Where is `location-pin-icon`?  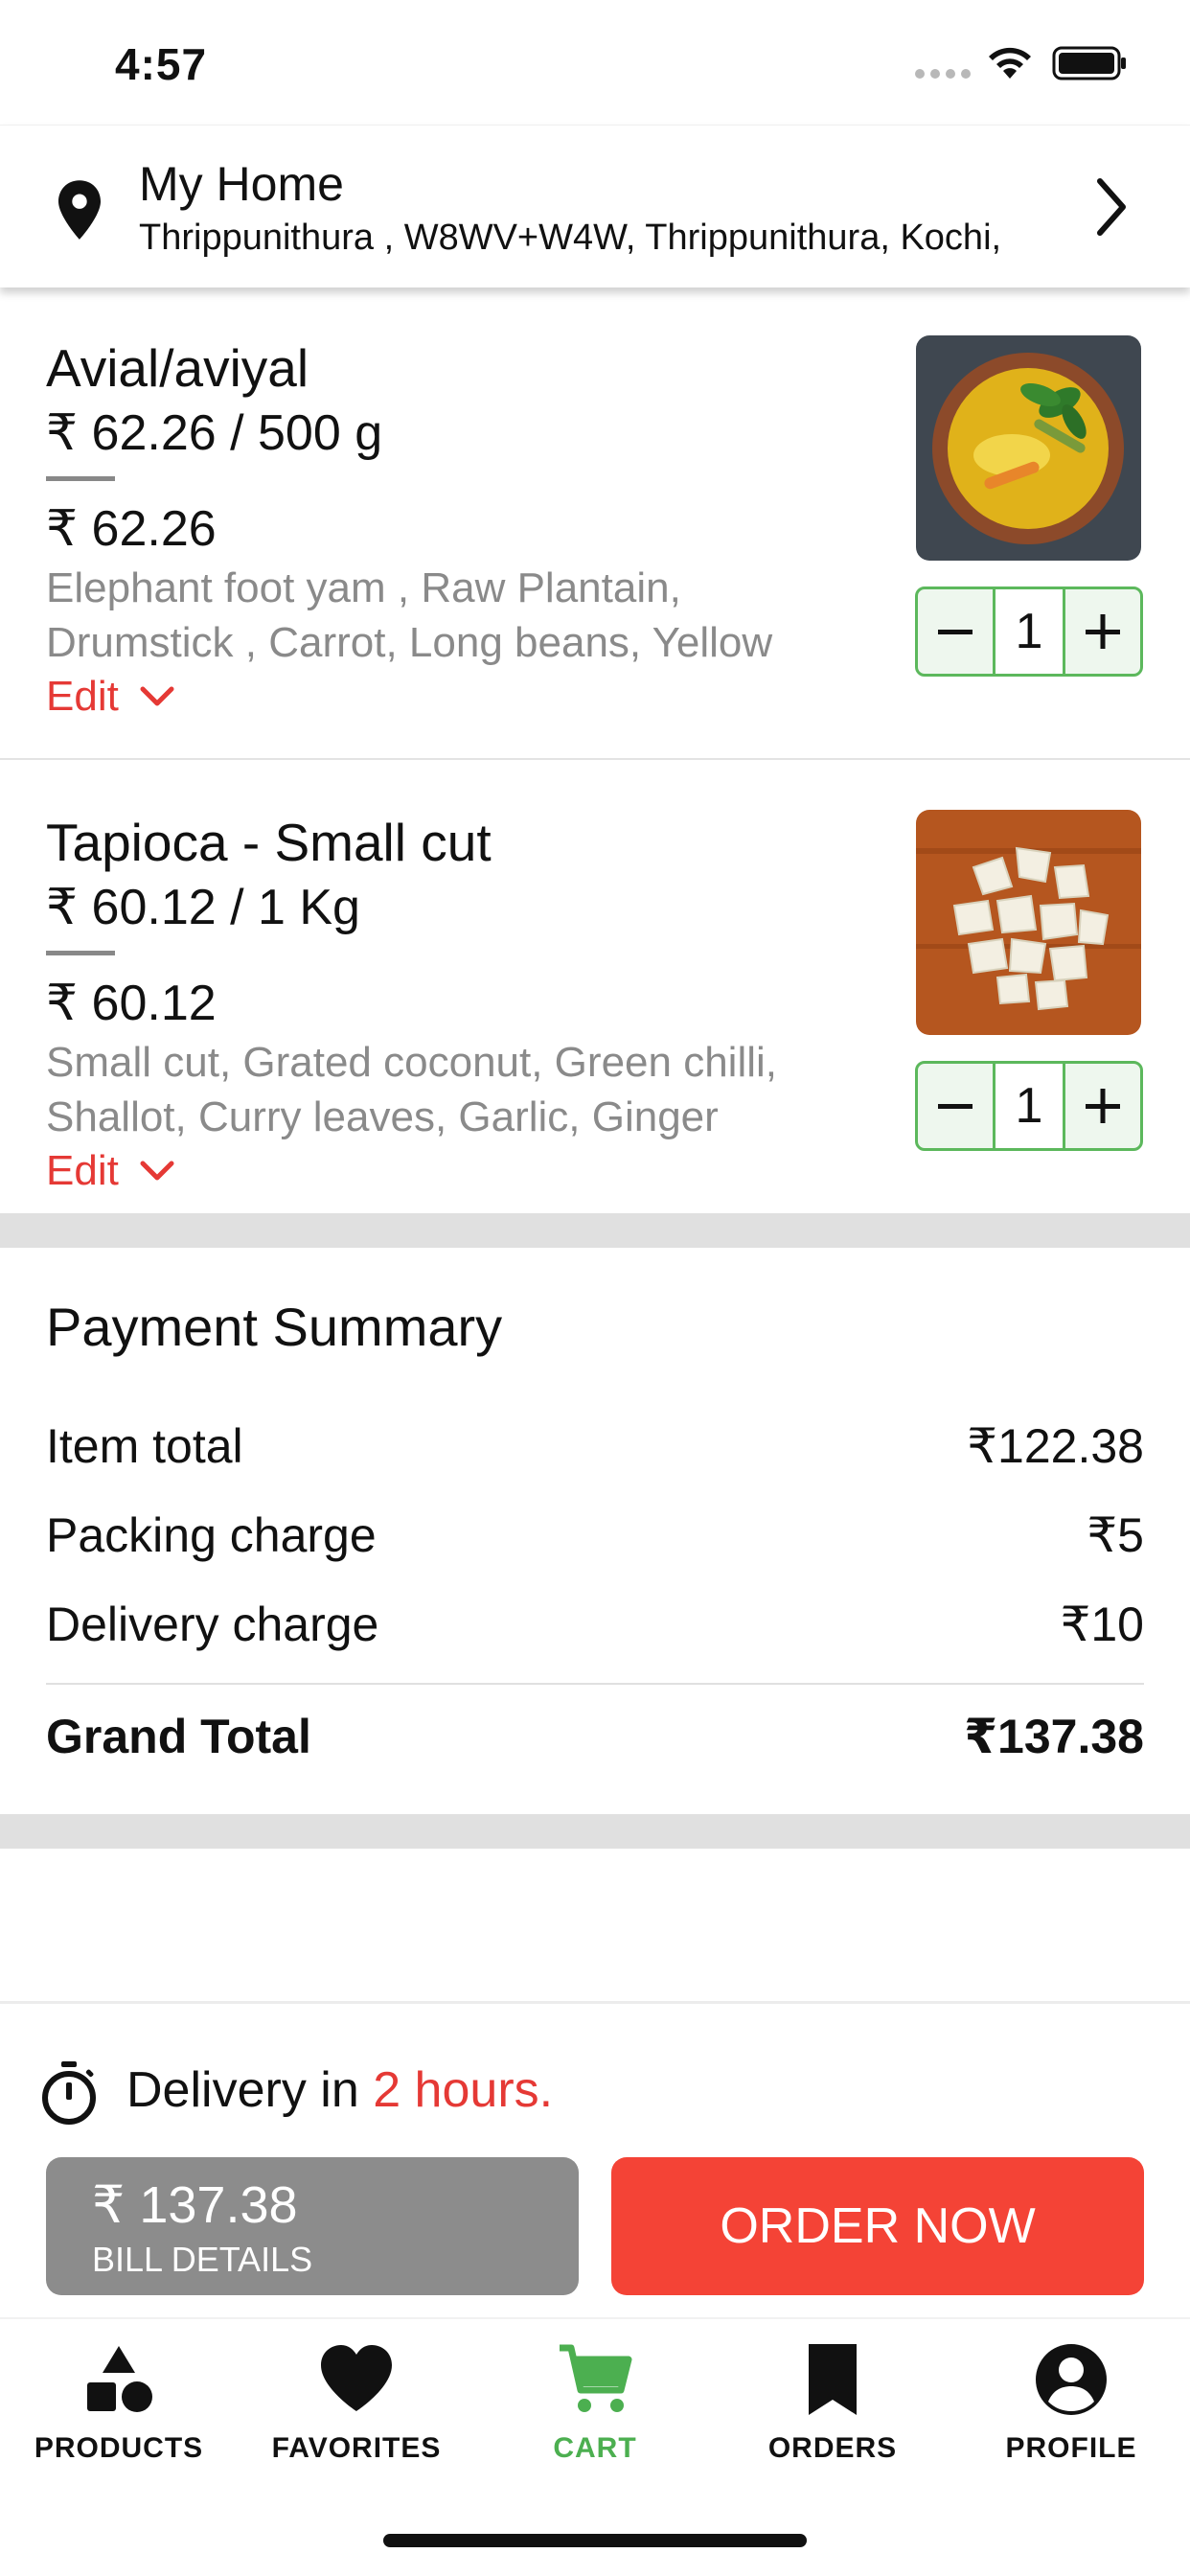
location-pin-icon is located at coordinates (80, 210).